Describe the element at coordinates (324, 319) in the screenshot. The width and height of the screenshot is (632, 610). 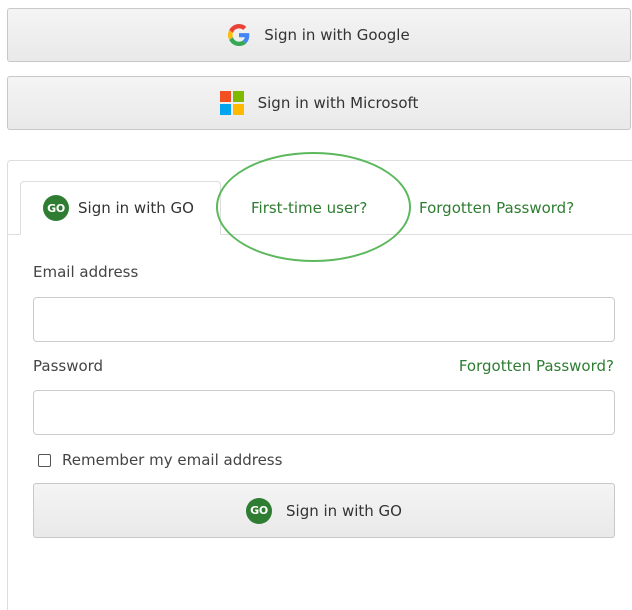
I see `email-input` at that location.